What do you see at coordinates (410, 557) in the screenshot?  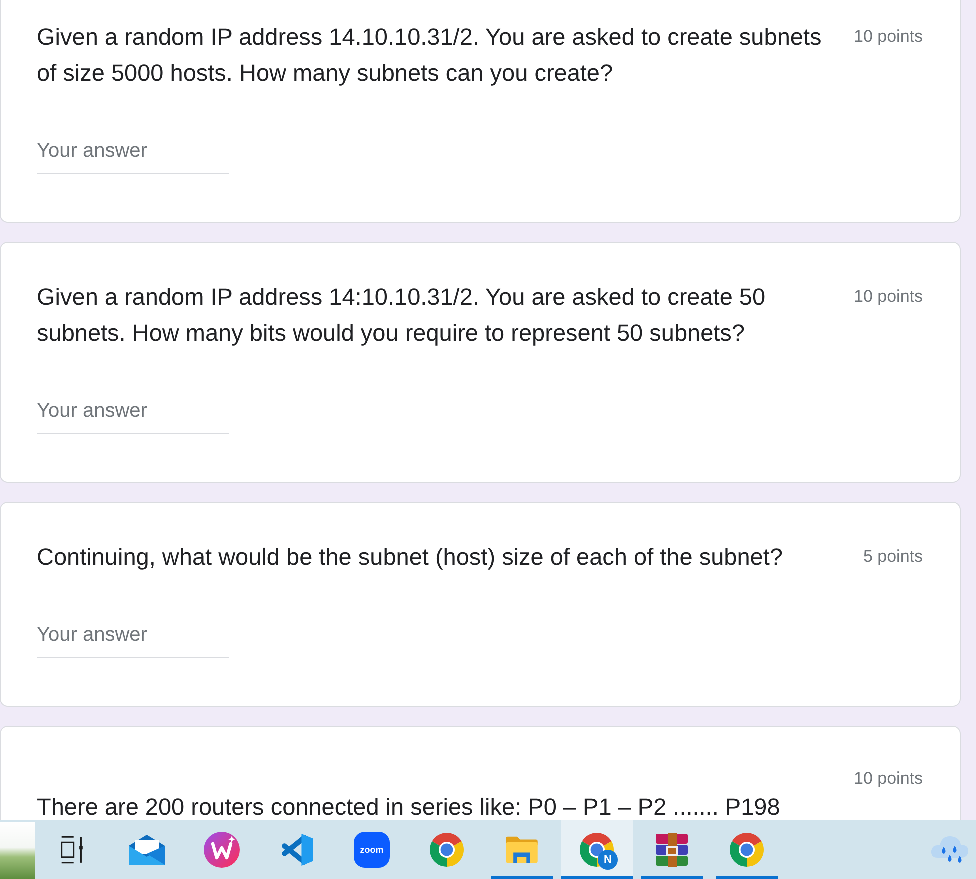 I see `question-text: Continuing, what would be the subnet (host) size of each of the subnet?` at bounding box center [410, 557].